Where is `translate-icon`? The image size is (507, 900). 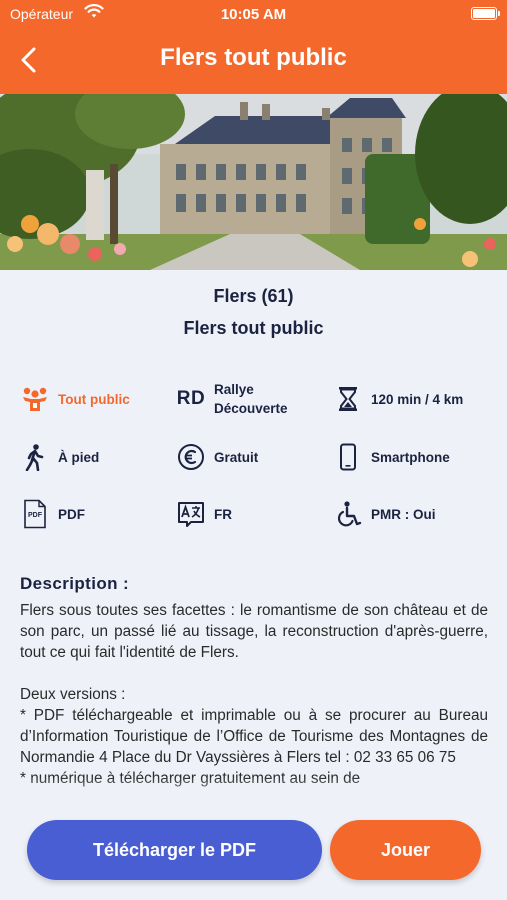
translate-icon is located at coordinates (191, 514).